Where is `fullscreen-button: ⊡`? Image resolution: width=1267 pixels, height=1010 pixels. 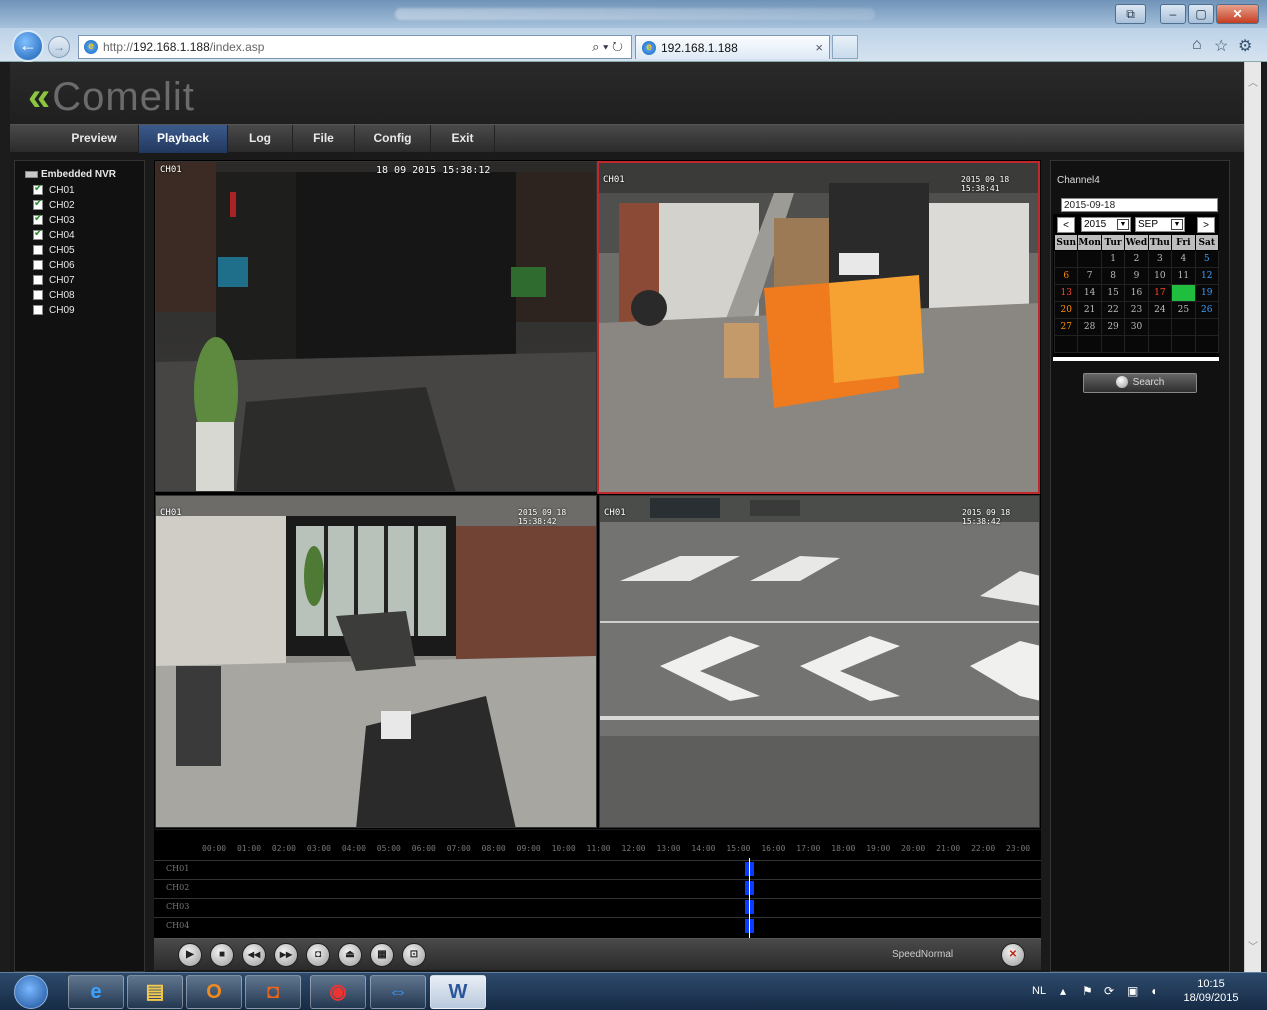
fullscreen-button: ⊡ is located at coordinates (414, 955).